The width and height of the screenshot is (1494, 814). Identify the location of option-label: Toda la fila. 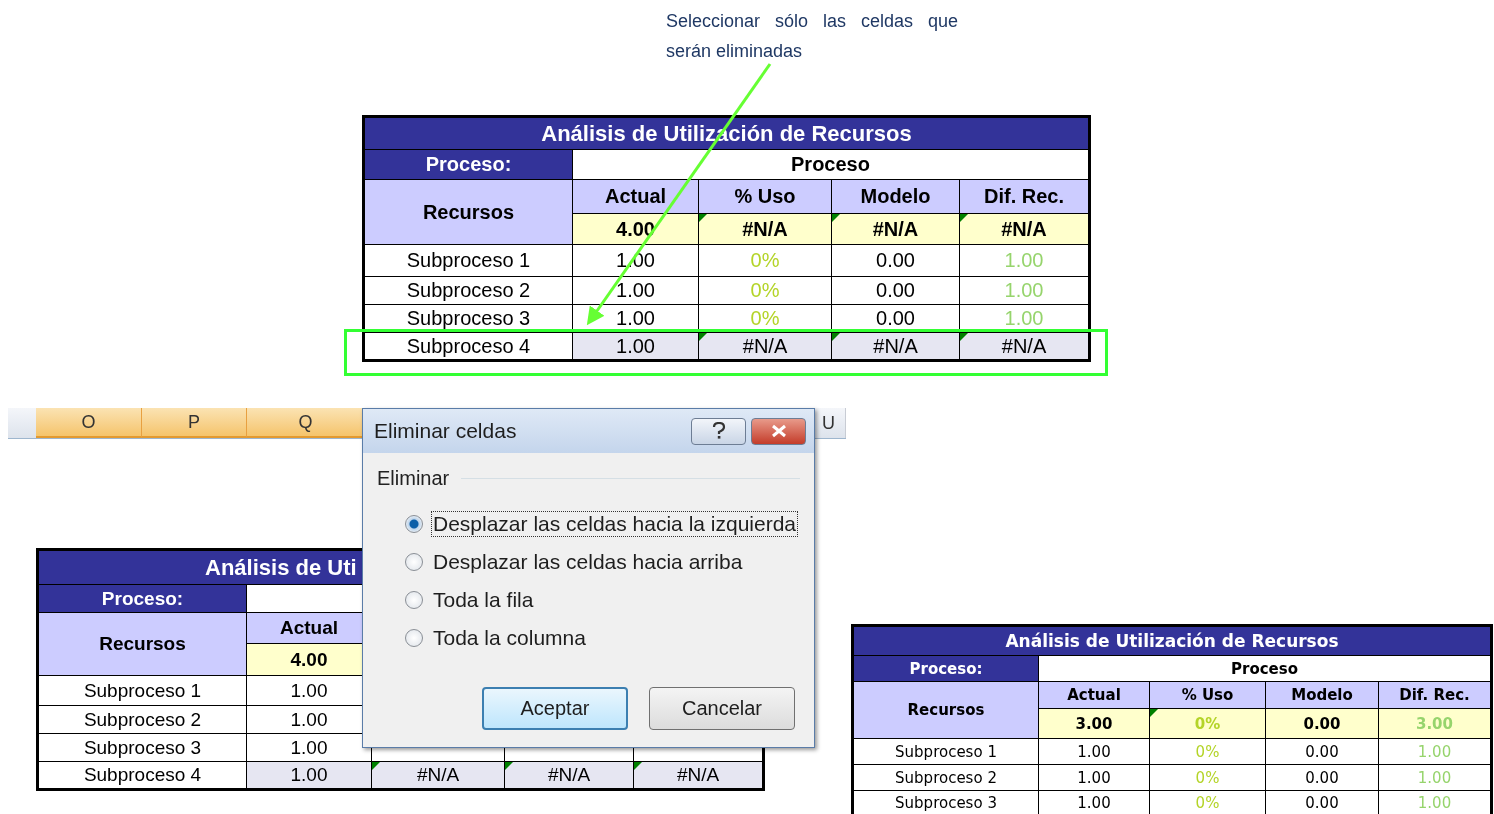
(483, 599).